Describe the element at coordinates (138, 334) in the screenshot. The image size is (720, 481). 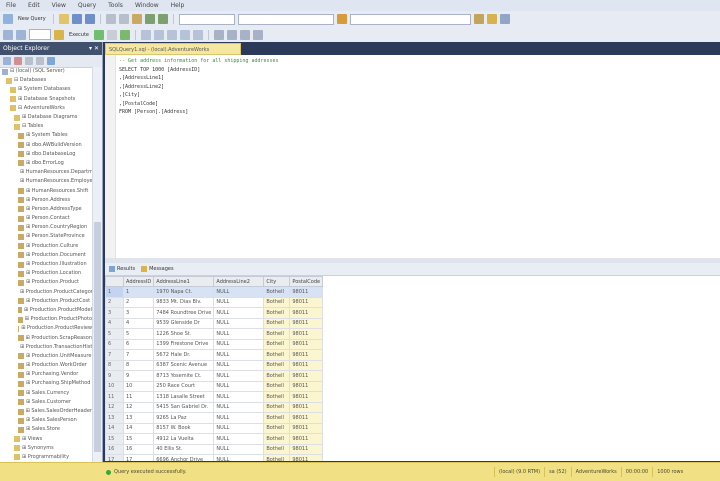
I see `table-cell: 5` at that location.